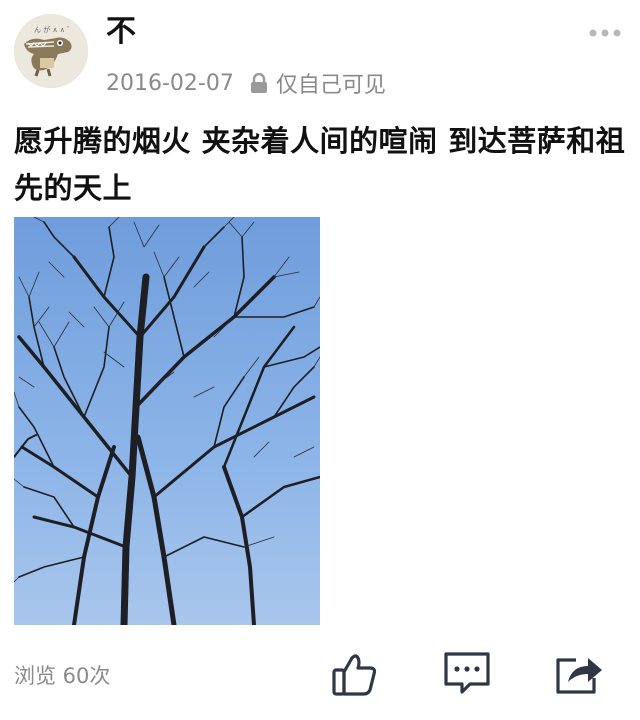 This screenshot has width=640, height=720. What do you see at coordinates (62, 676) in the screenshot?
I see `views-count: 浏览 60次` at bounding box center [62, 676].